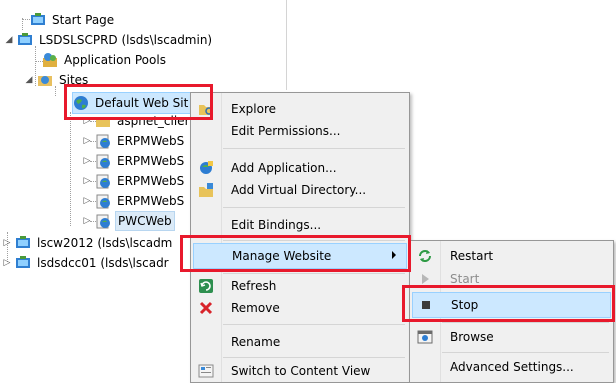 Image resolution: width=616 pixels, height=383 pixels. I want to click on submenu-item-restart: Restart, so click(511, 256).